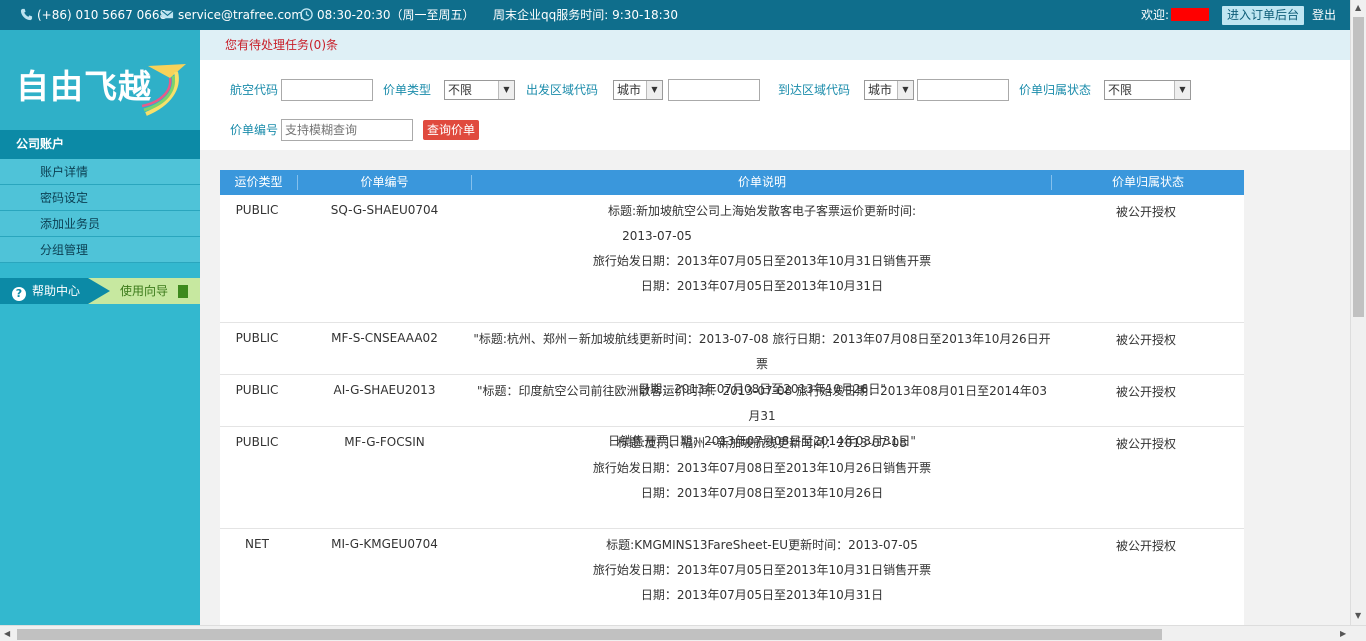  Describe the element at coordinates (384, 442) in the screenshot. I see `row-code: MF-G-FOCSIN` at that location.